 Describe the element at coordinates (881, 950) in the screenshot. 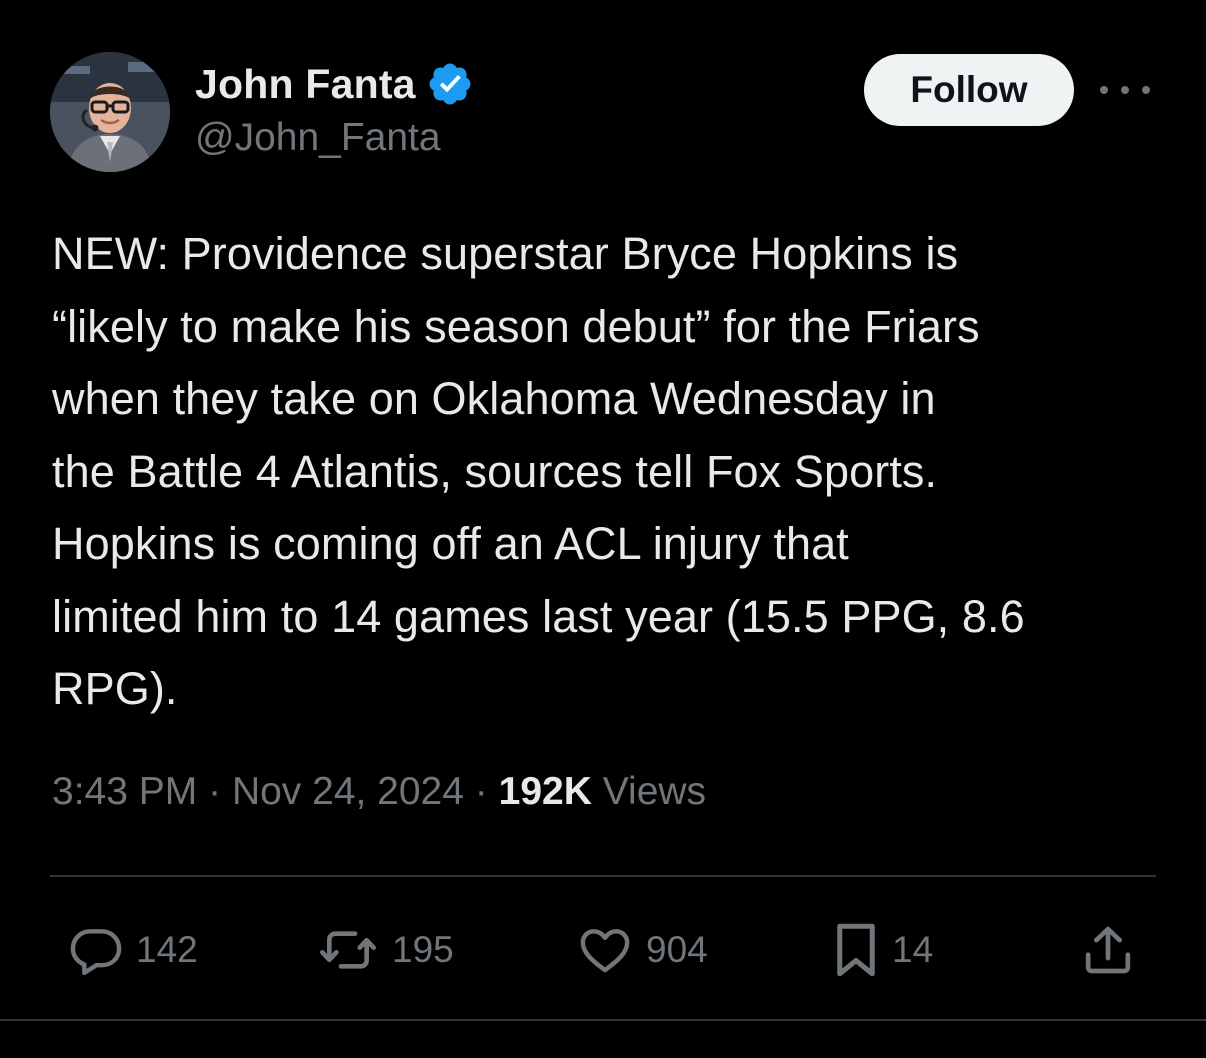

I see `bookmark-button: 14` at that location.